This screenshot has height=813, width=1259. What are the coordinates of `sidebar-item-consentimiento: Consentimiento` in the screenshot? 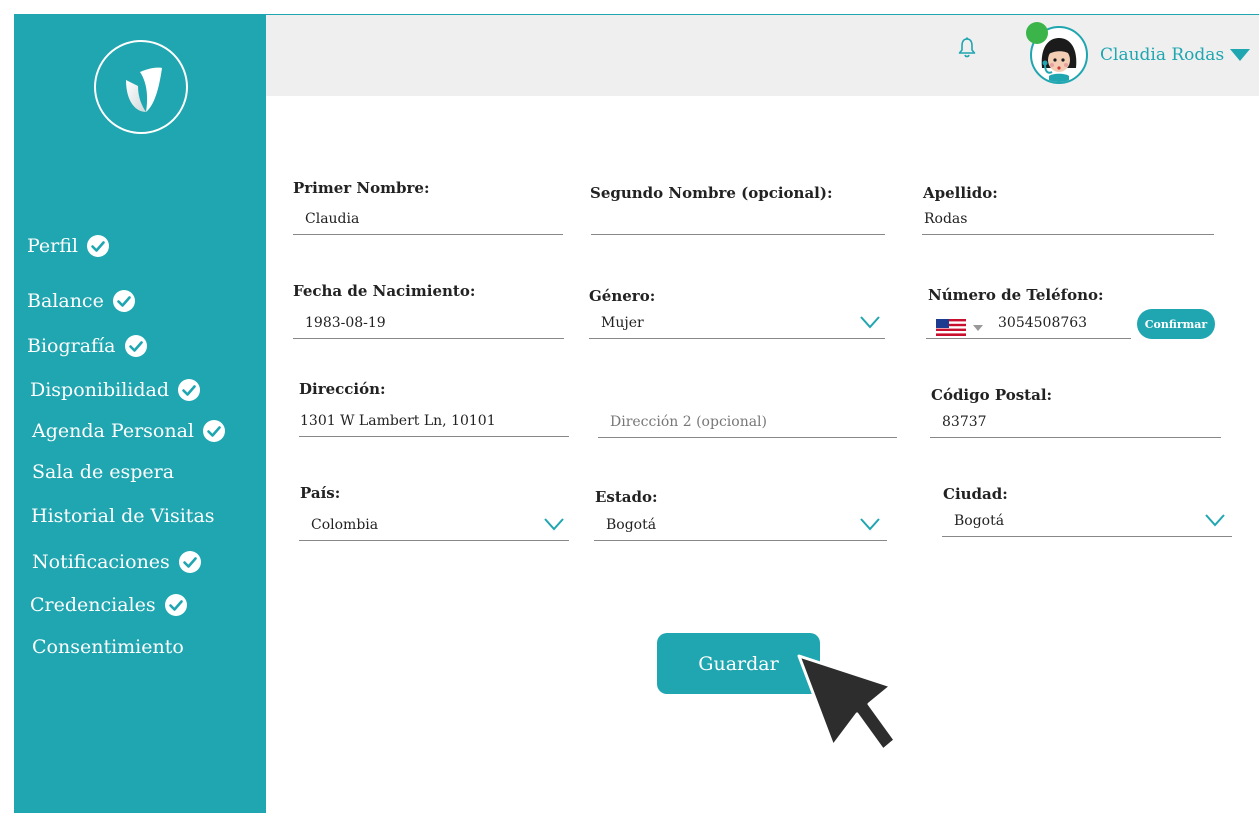 It's located at (108, 647).